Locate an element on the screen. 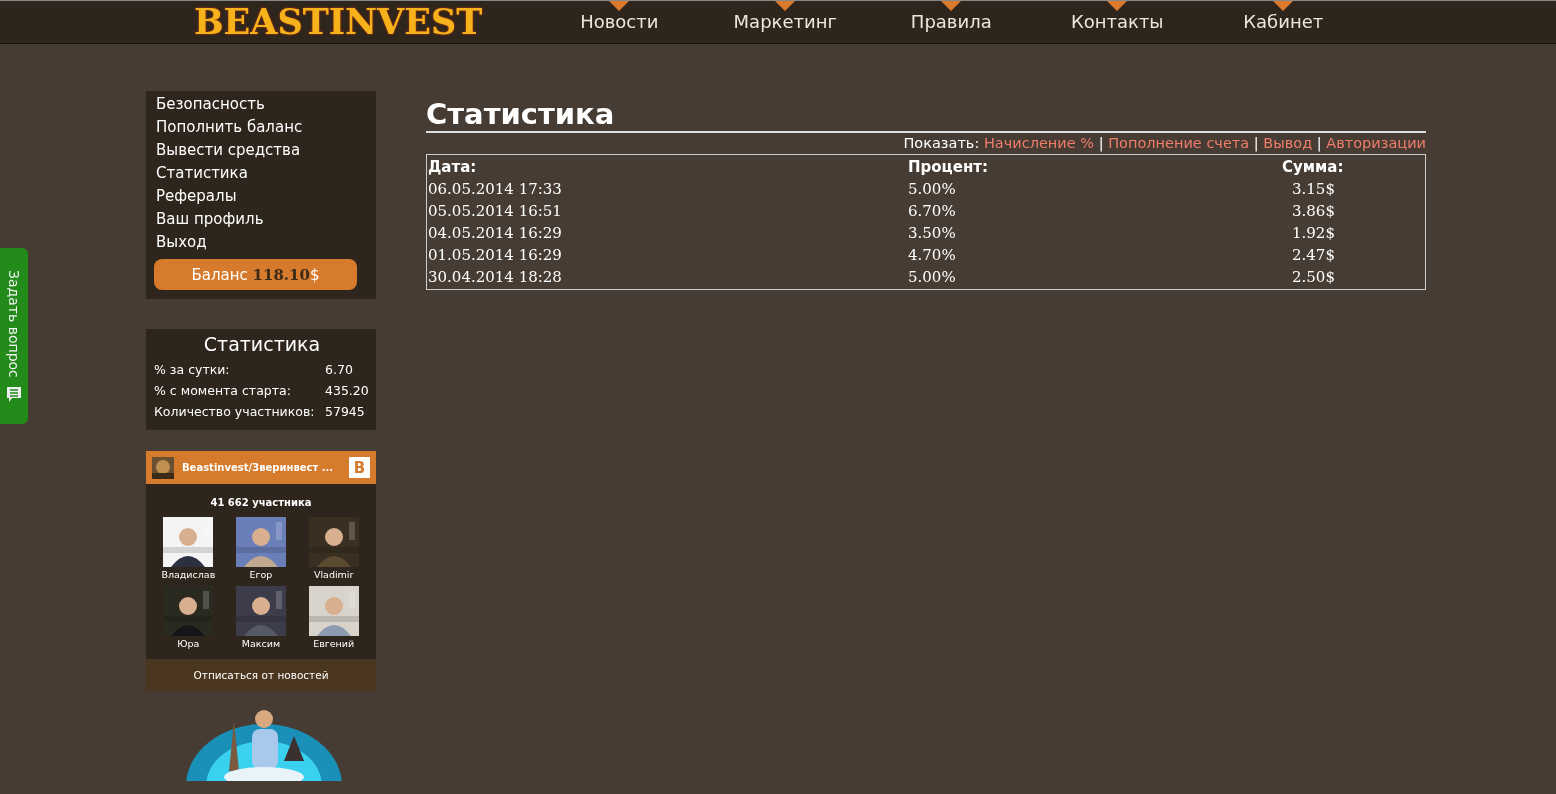 Image resolution: width=1556 pixels, height=794 pixels. menu-link: Статистика is located at coordinates (262, 173).